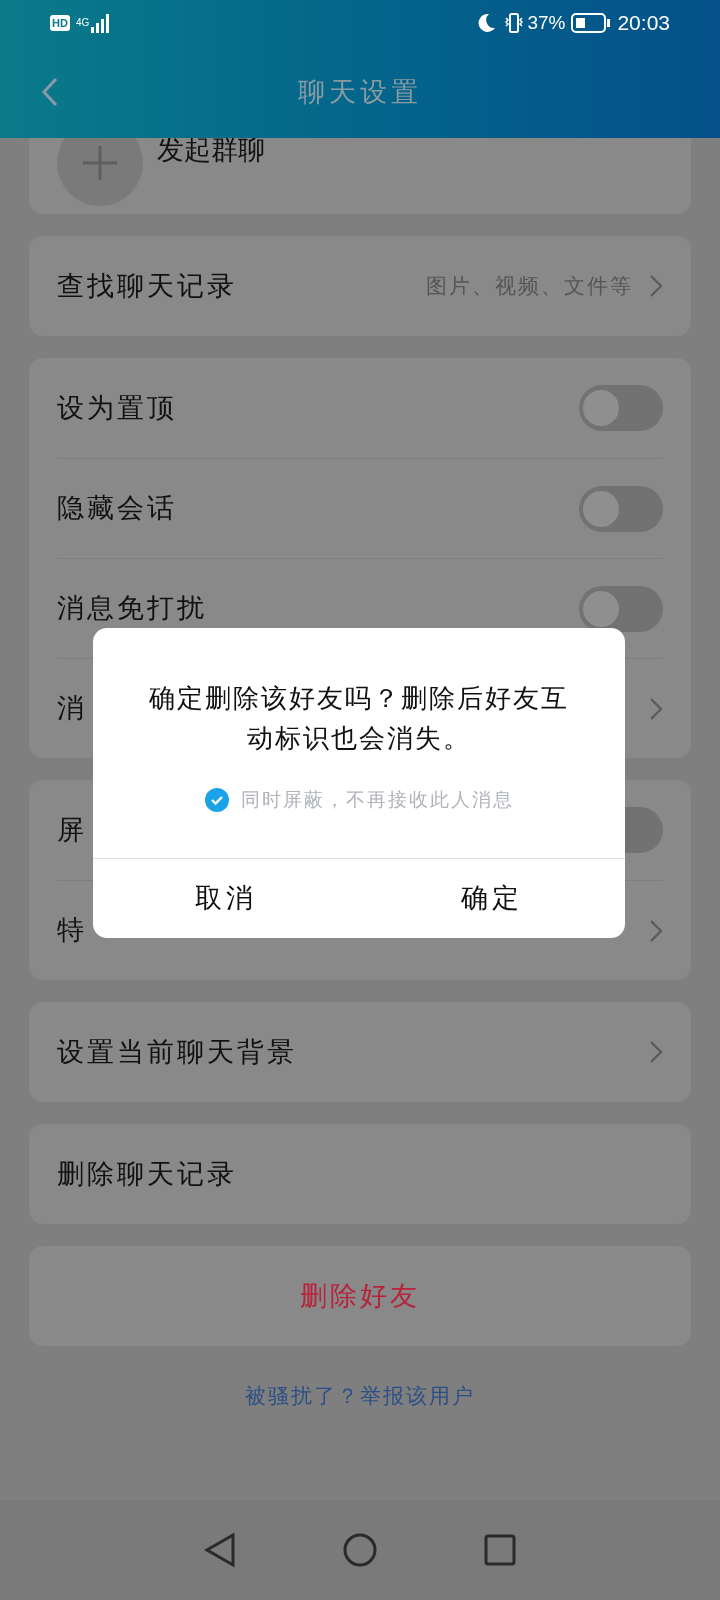 Image resolution: width=720 pixels, height=1600 pixels. I want to click on back-icon, so click(50, 92).